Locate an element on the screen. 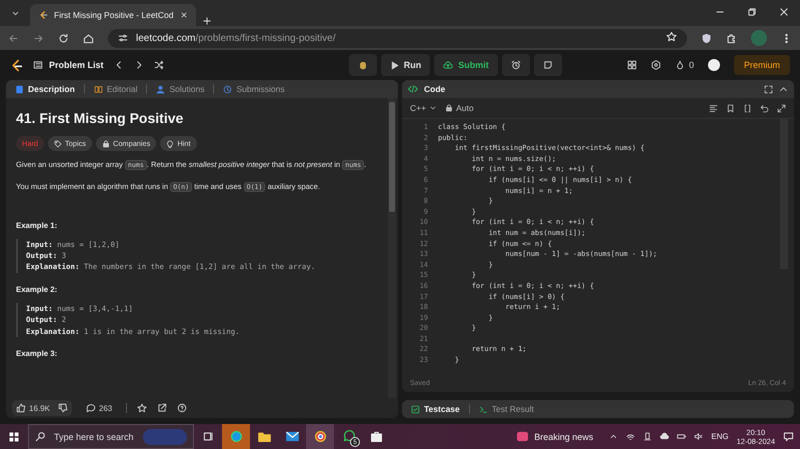  premium-button: Premium is located at coordinates (762, 65).